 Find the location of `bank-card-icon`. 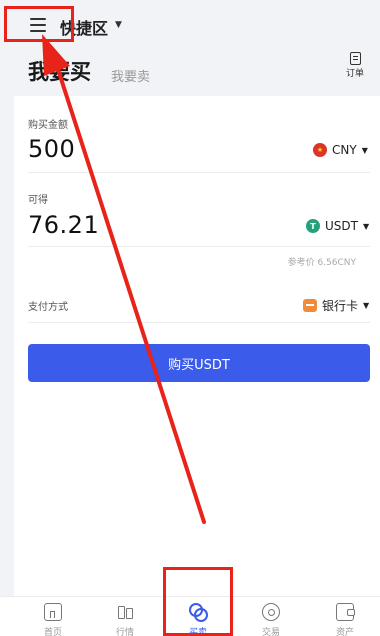

bank-card-icon is located at coordinates (310, 305).